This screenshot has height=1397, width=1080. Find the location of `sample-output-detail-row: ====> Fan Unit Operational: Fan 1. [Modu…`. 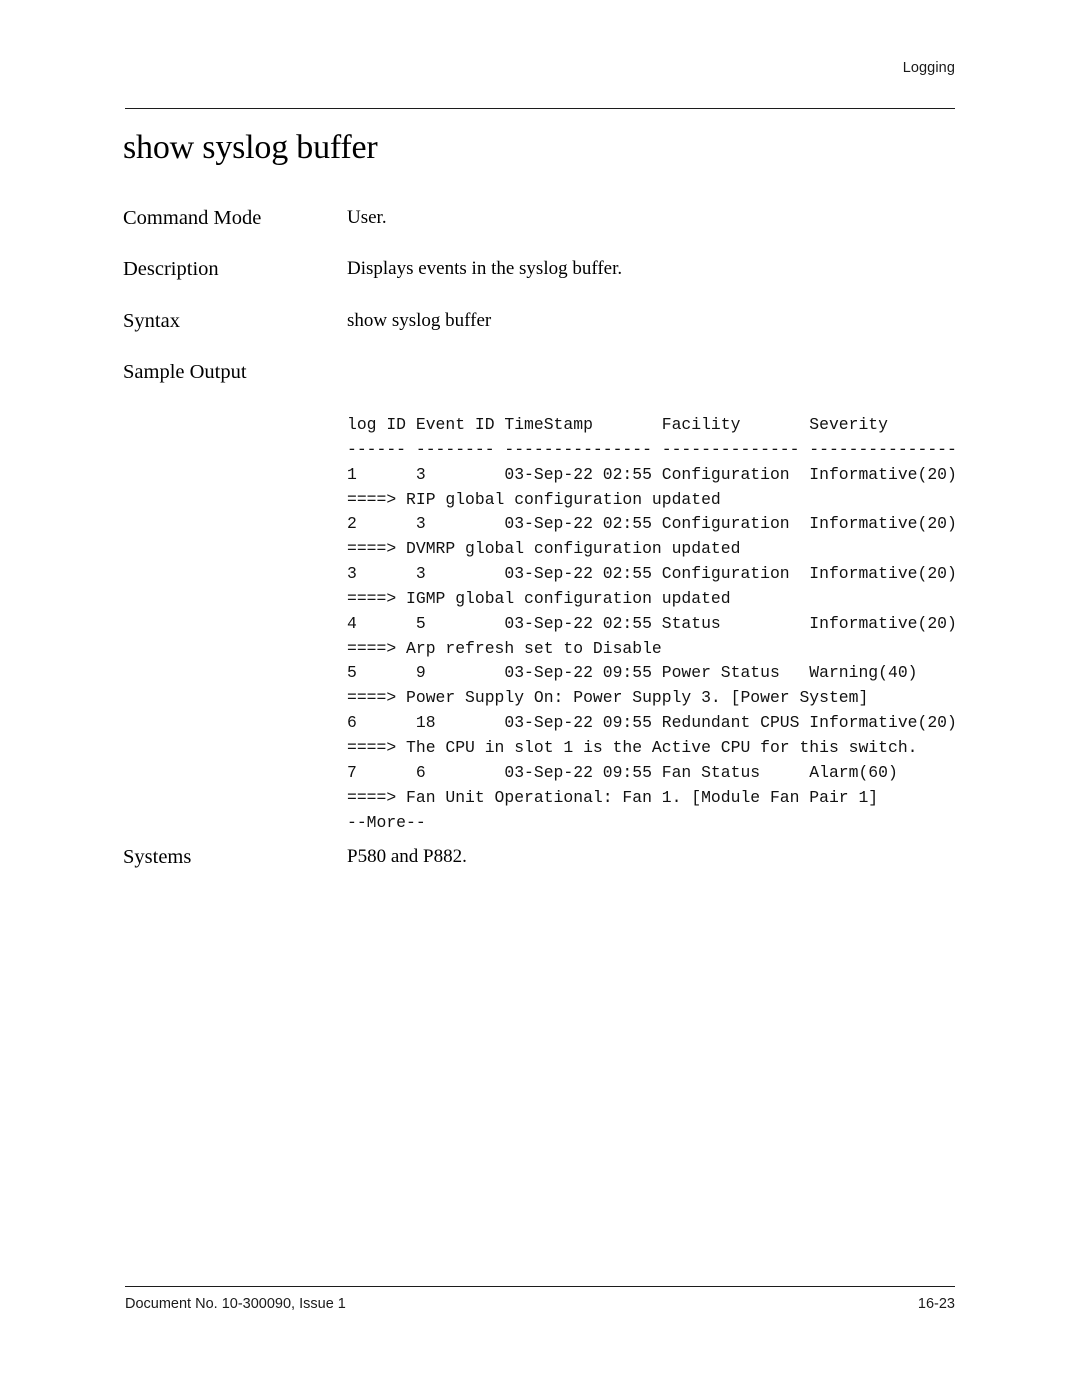

sample-output-detail-row: ====> Fan Unit Operational: Fan 1. [Modu… is located at coordinates (613, 797).